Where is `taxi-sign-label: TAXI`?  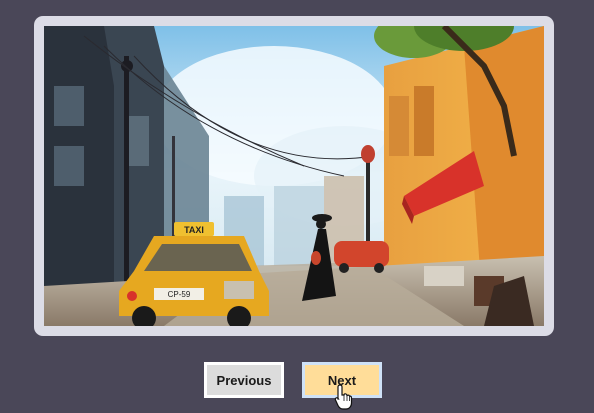 taxi-sign-label: TAXI is located at coordinates (194, 230).